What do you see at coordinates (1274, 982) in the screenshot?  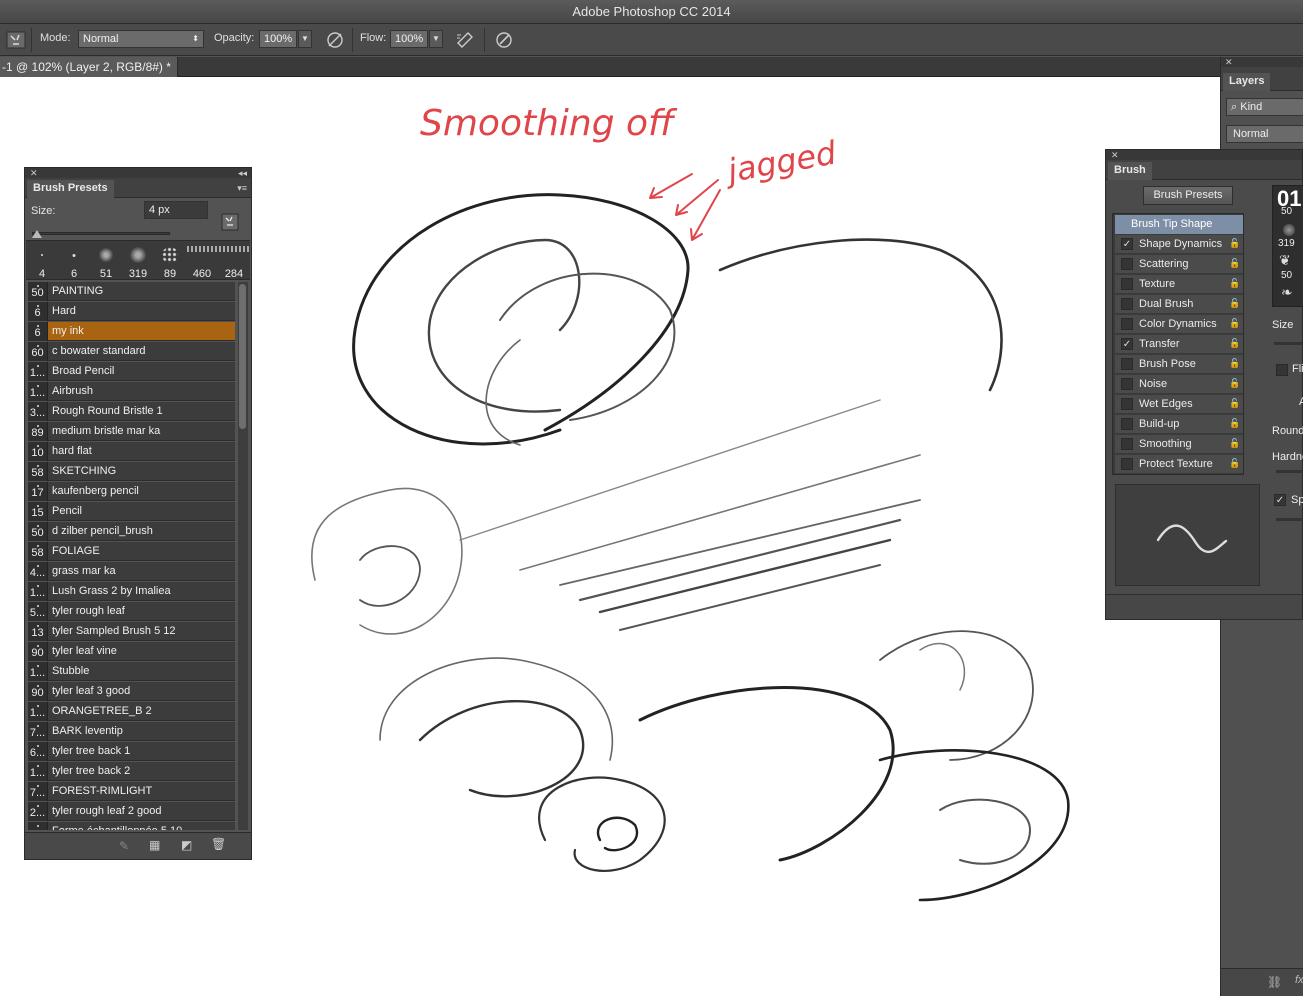 I see `link-icon: ⛓` at bounding box center [1274, 982].